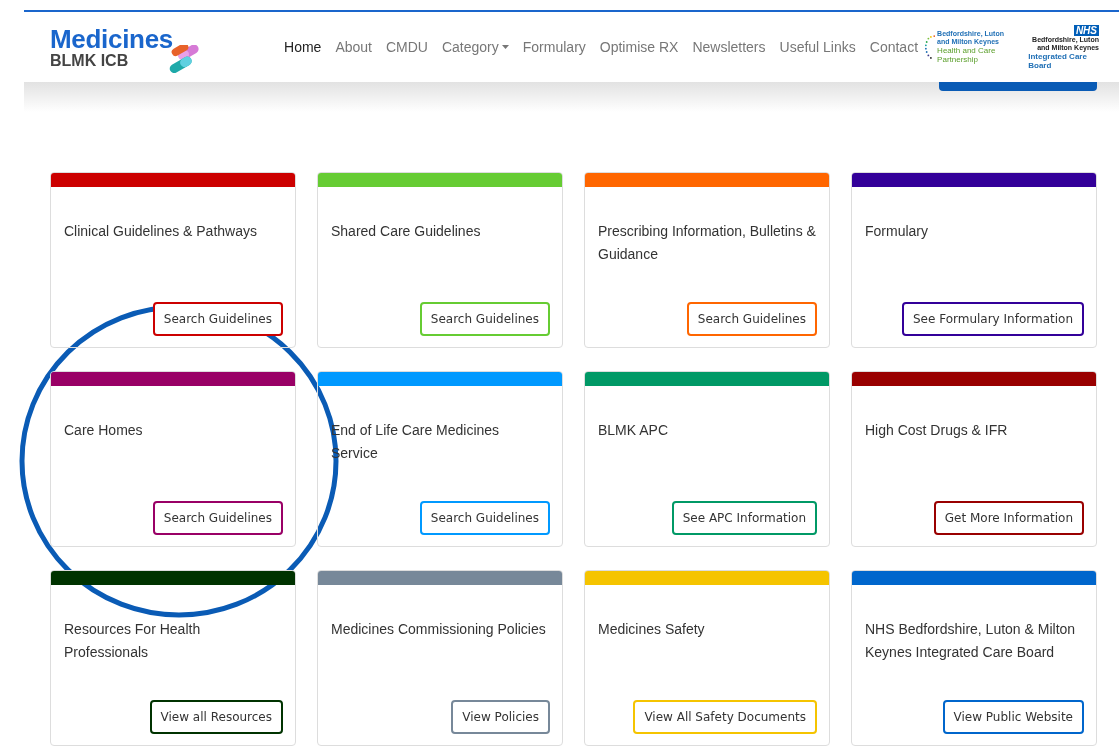  What do you see at coordinates (729, 47) in the screenshot?
I see `nav-link: Newsletters` at bounding box center [729, 47].